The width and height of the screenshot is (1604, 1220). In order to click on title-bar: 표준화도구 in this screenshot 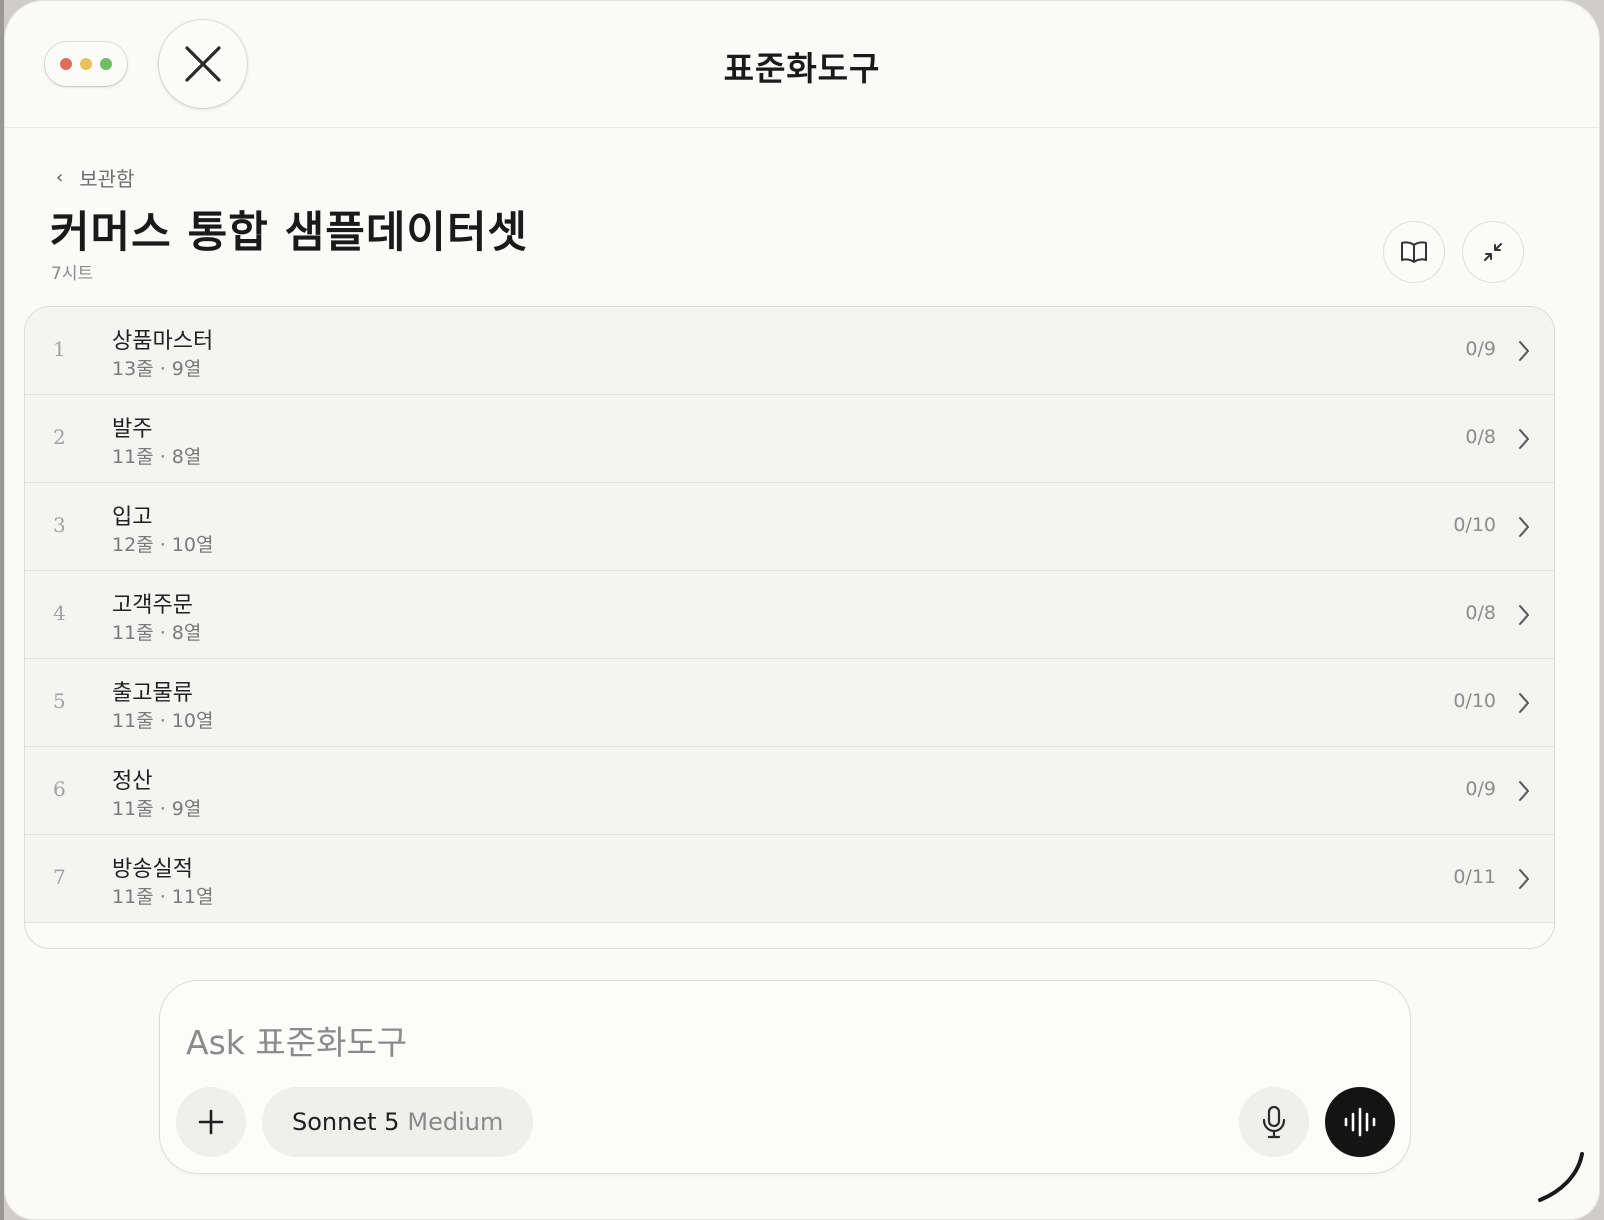, I will do `click(802, 64)`.